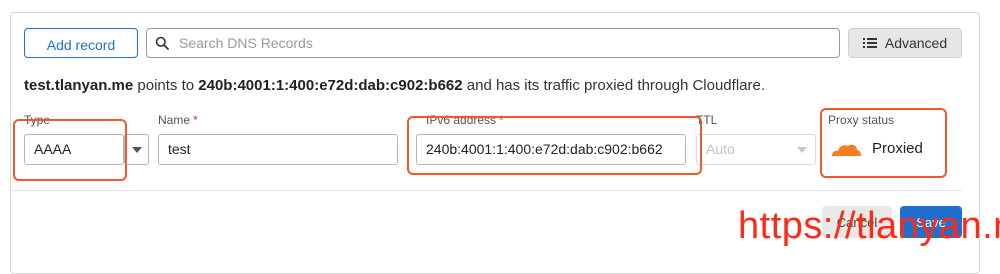  What do you see at coordinates (330, 85) in the screenshot?
I see `summary-address: 240b:4001:1:400:e72d:dab:c902:b662` at bounding box center [330, 85].